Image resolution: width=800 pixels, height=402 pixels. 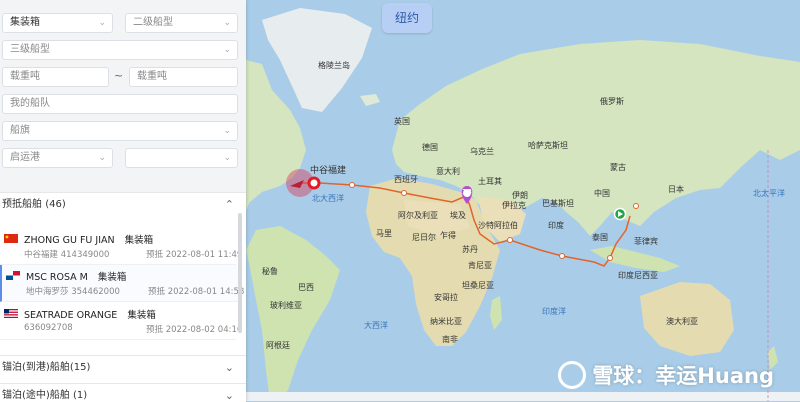 I want to click on anchored-count: (15), so click(x=80, y=367).